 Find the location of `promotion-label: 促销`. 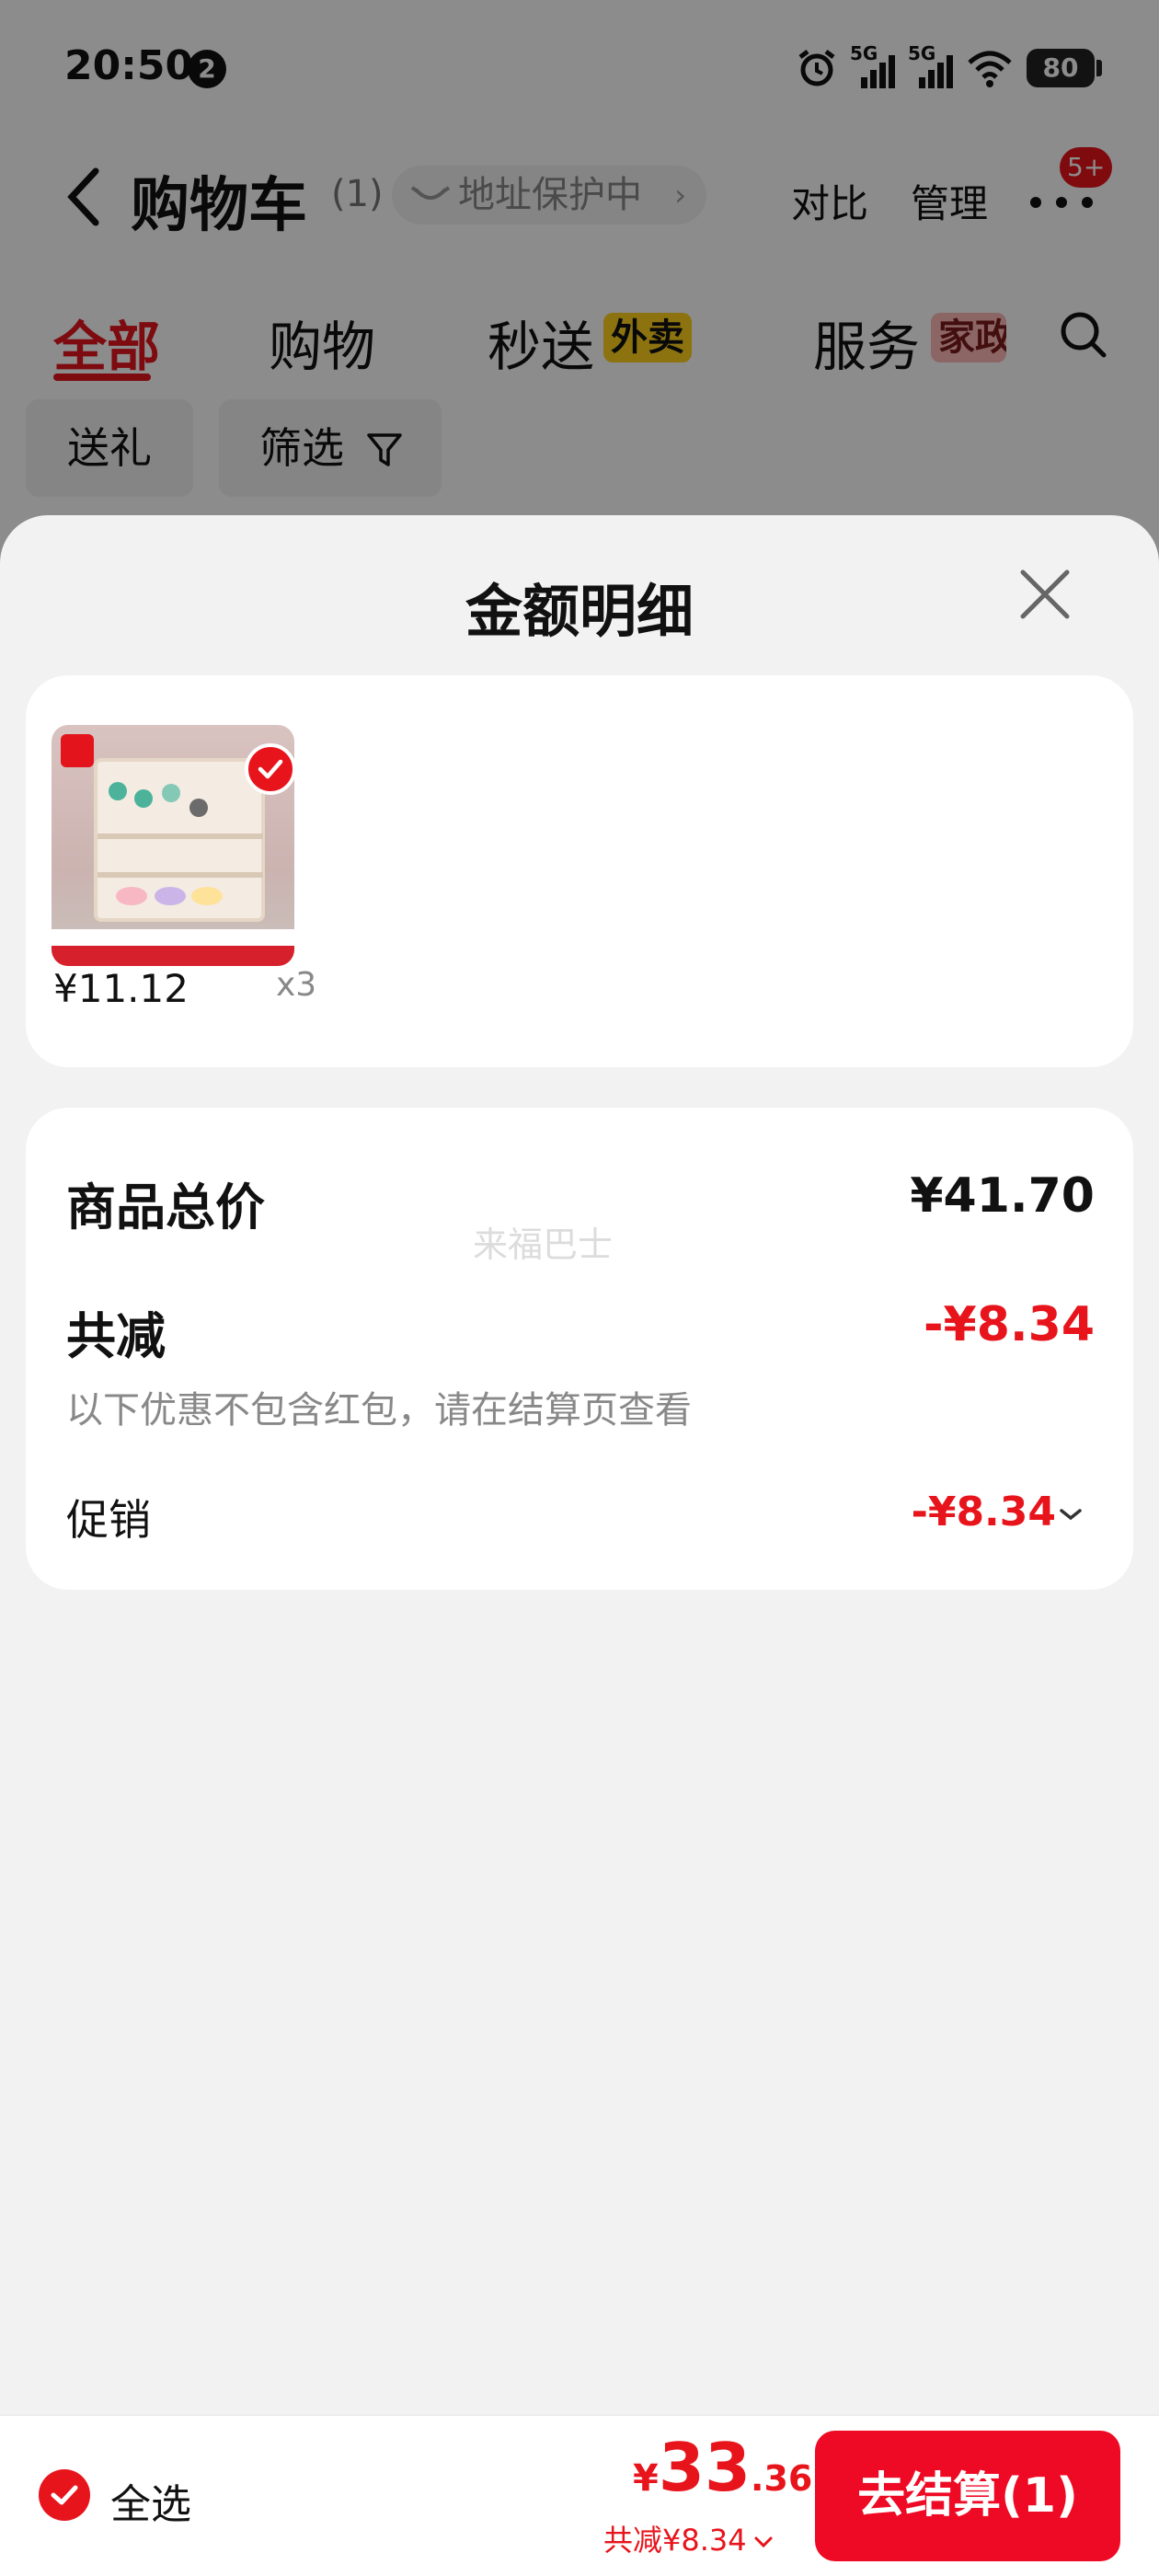

promotion-label: 促销 is located at coordinates (108, 1520).